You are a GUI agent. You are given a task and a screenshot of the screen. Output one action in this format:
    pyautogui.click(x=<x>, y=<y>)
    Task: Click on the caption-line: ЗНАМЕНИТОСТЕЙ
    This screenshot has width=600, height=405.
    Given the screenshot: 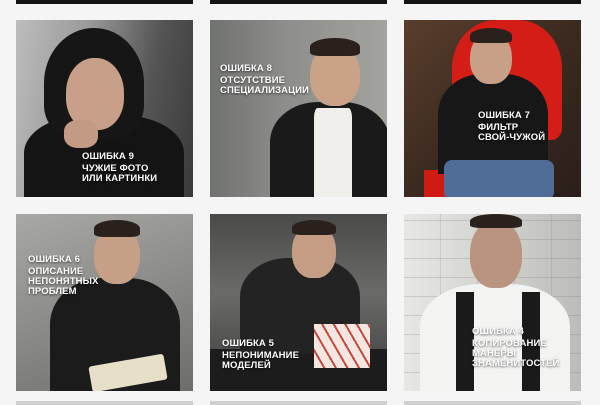 What is the action you would take?
    pyautogui.click(x=516, y=363)
    